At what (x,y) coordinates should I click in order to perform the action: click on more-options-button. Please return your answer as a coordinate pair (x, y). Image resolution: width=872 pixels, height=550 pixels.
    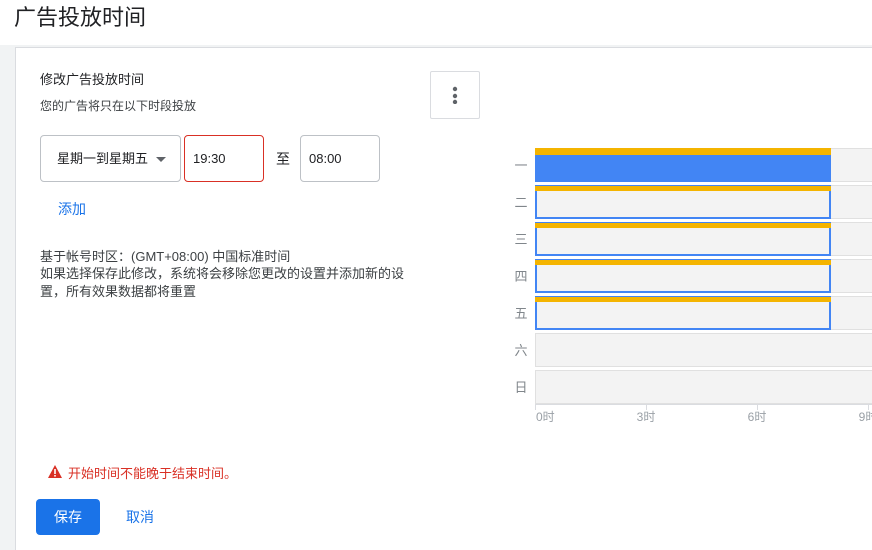
    Looking at the image, I should click on (455, 95).